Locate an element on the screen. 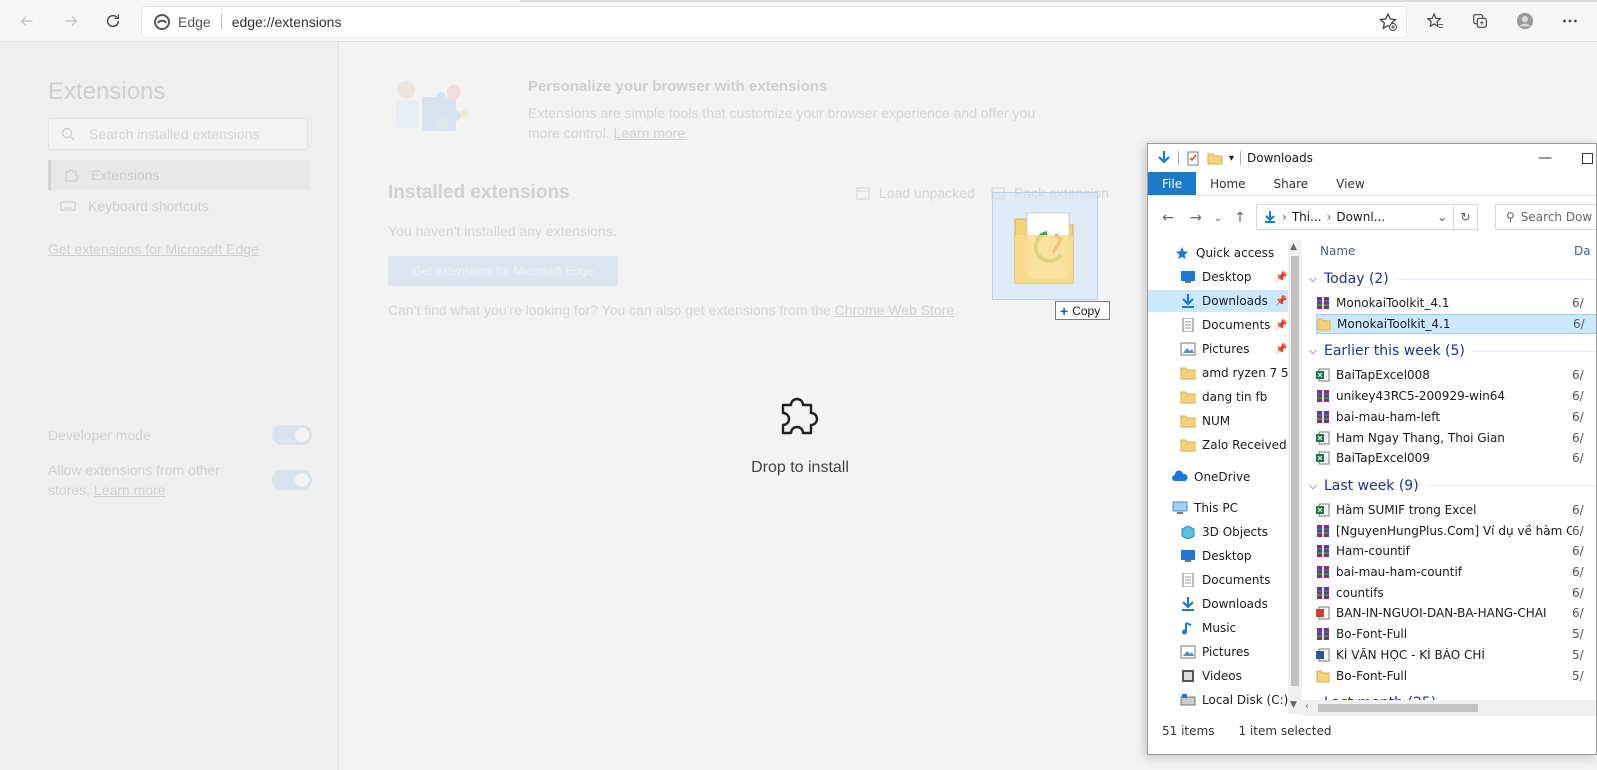  back-button is located at coordinates (27, 21).